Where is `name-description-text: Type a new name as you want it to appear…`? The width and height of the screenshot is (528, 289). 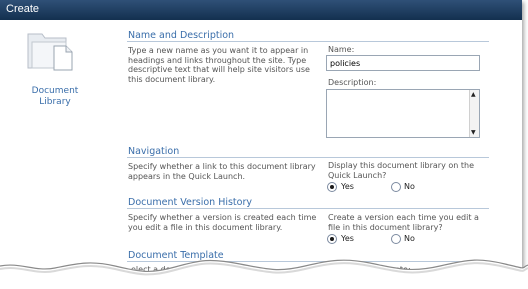 name-description-text: Type a new name as you want it to appear… is located at coordinates (219, 65).